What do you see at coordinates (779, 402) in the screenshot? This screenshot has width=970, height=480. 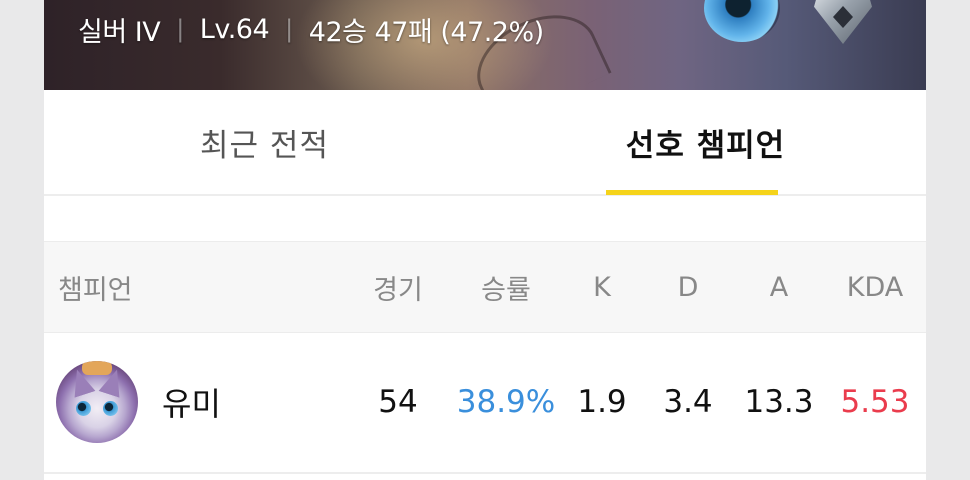 I see `assists-value: 13.3` at bounding box center [779, 402].